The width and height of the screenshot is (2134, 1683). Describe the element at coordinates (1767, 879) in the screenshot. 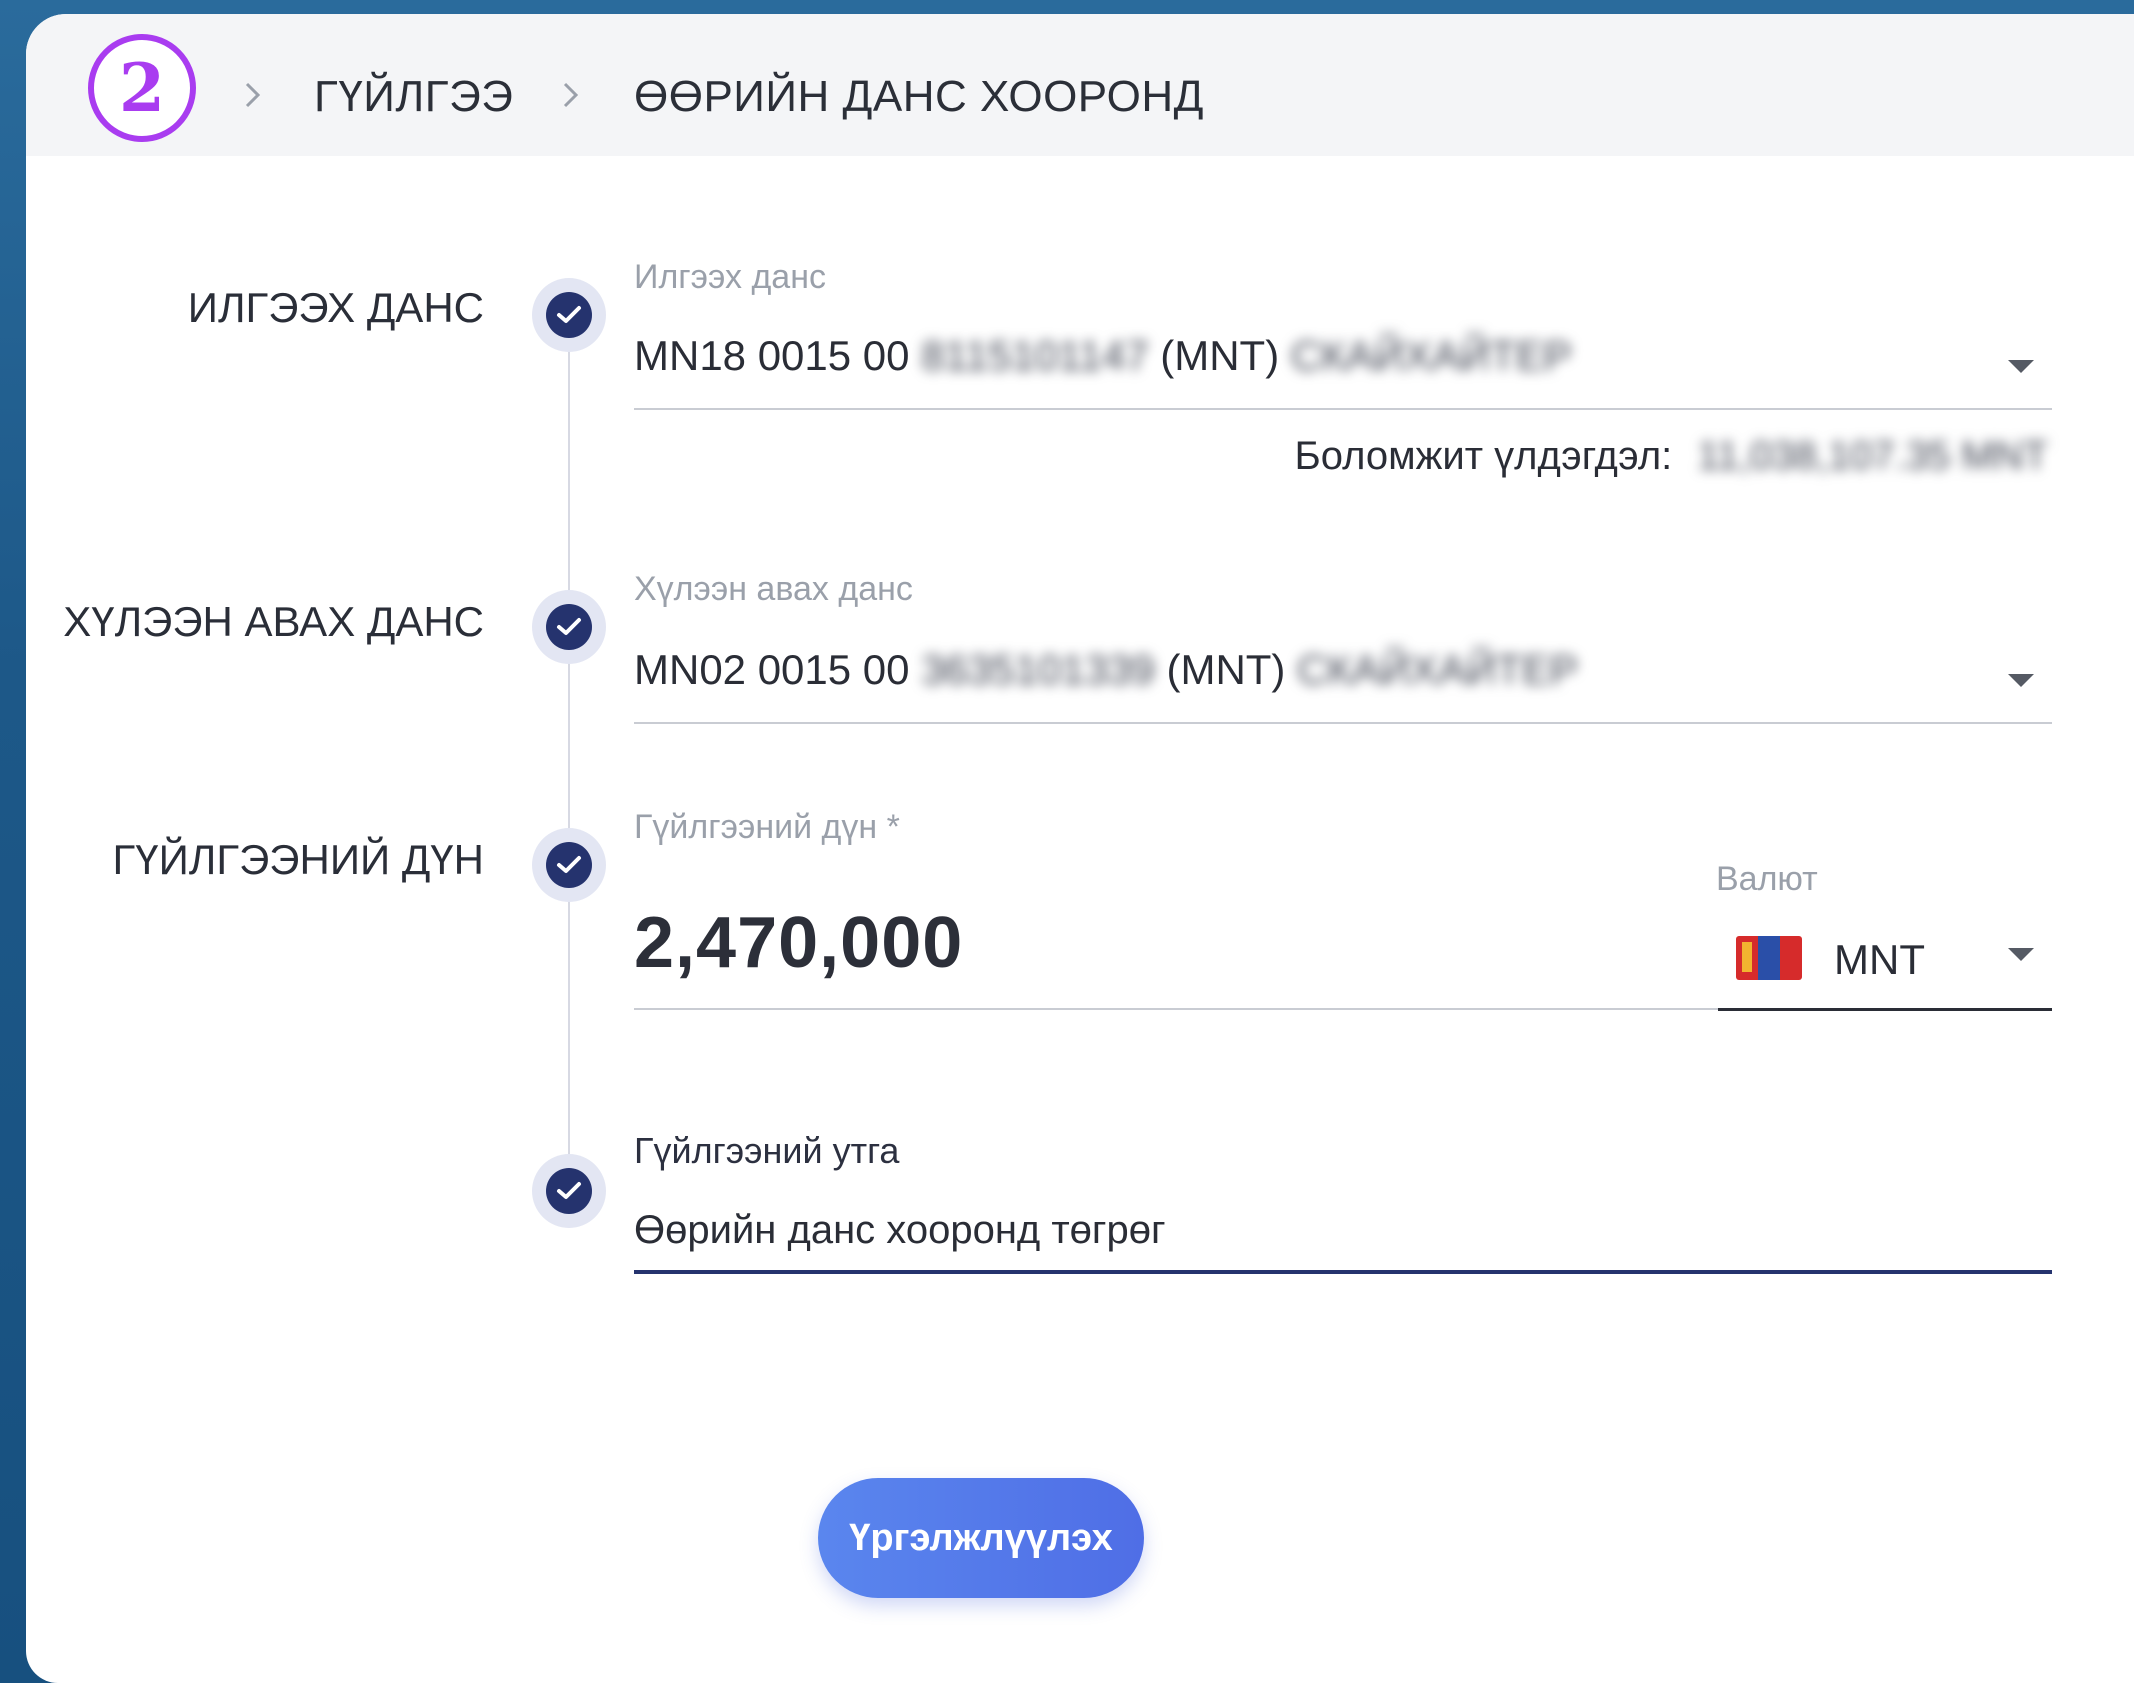

I see `currency-caption: Валют` at that location.